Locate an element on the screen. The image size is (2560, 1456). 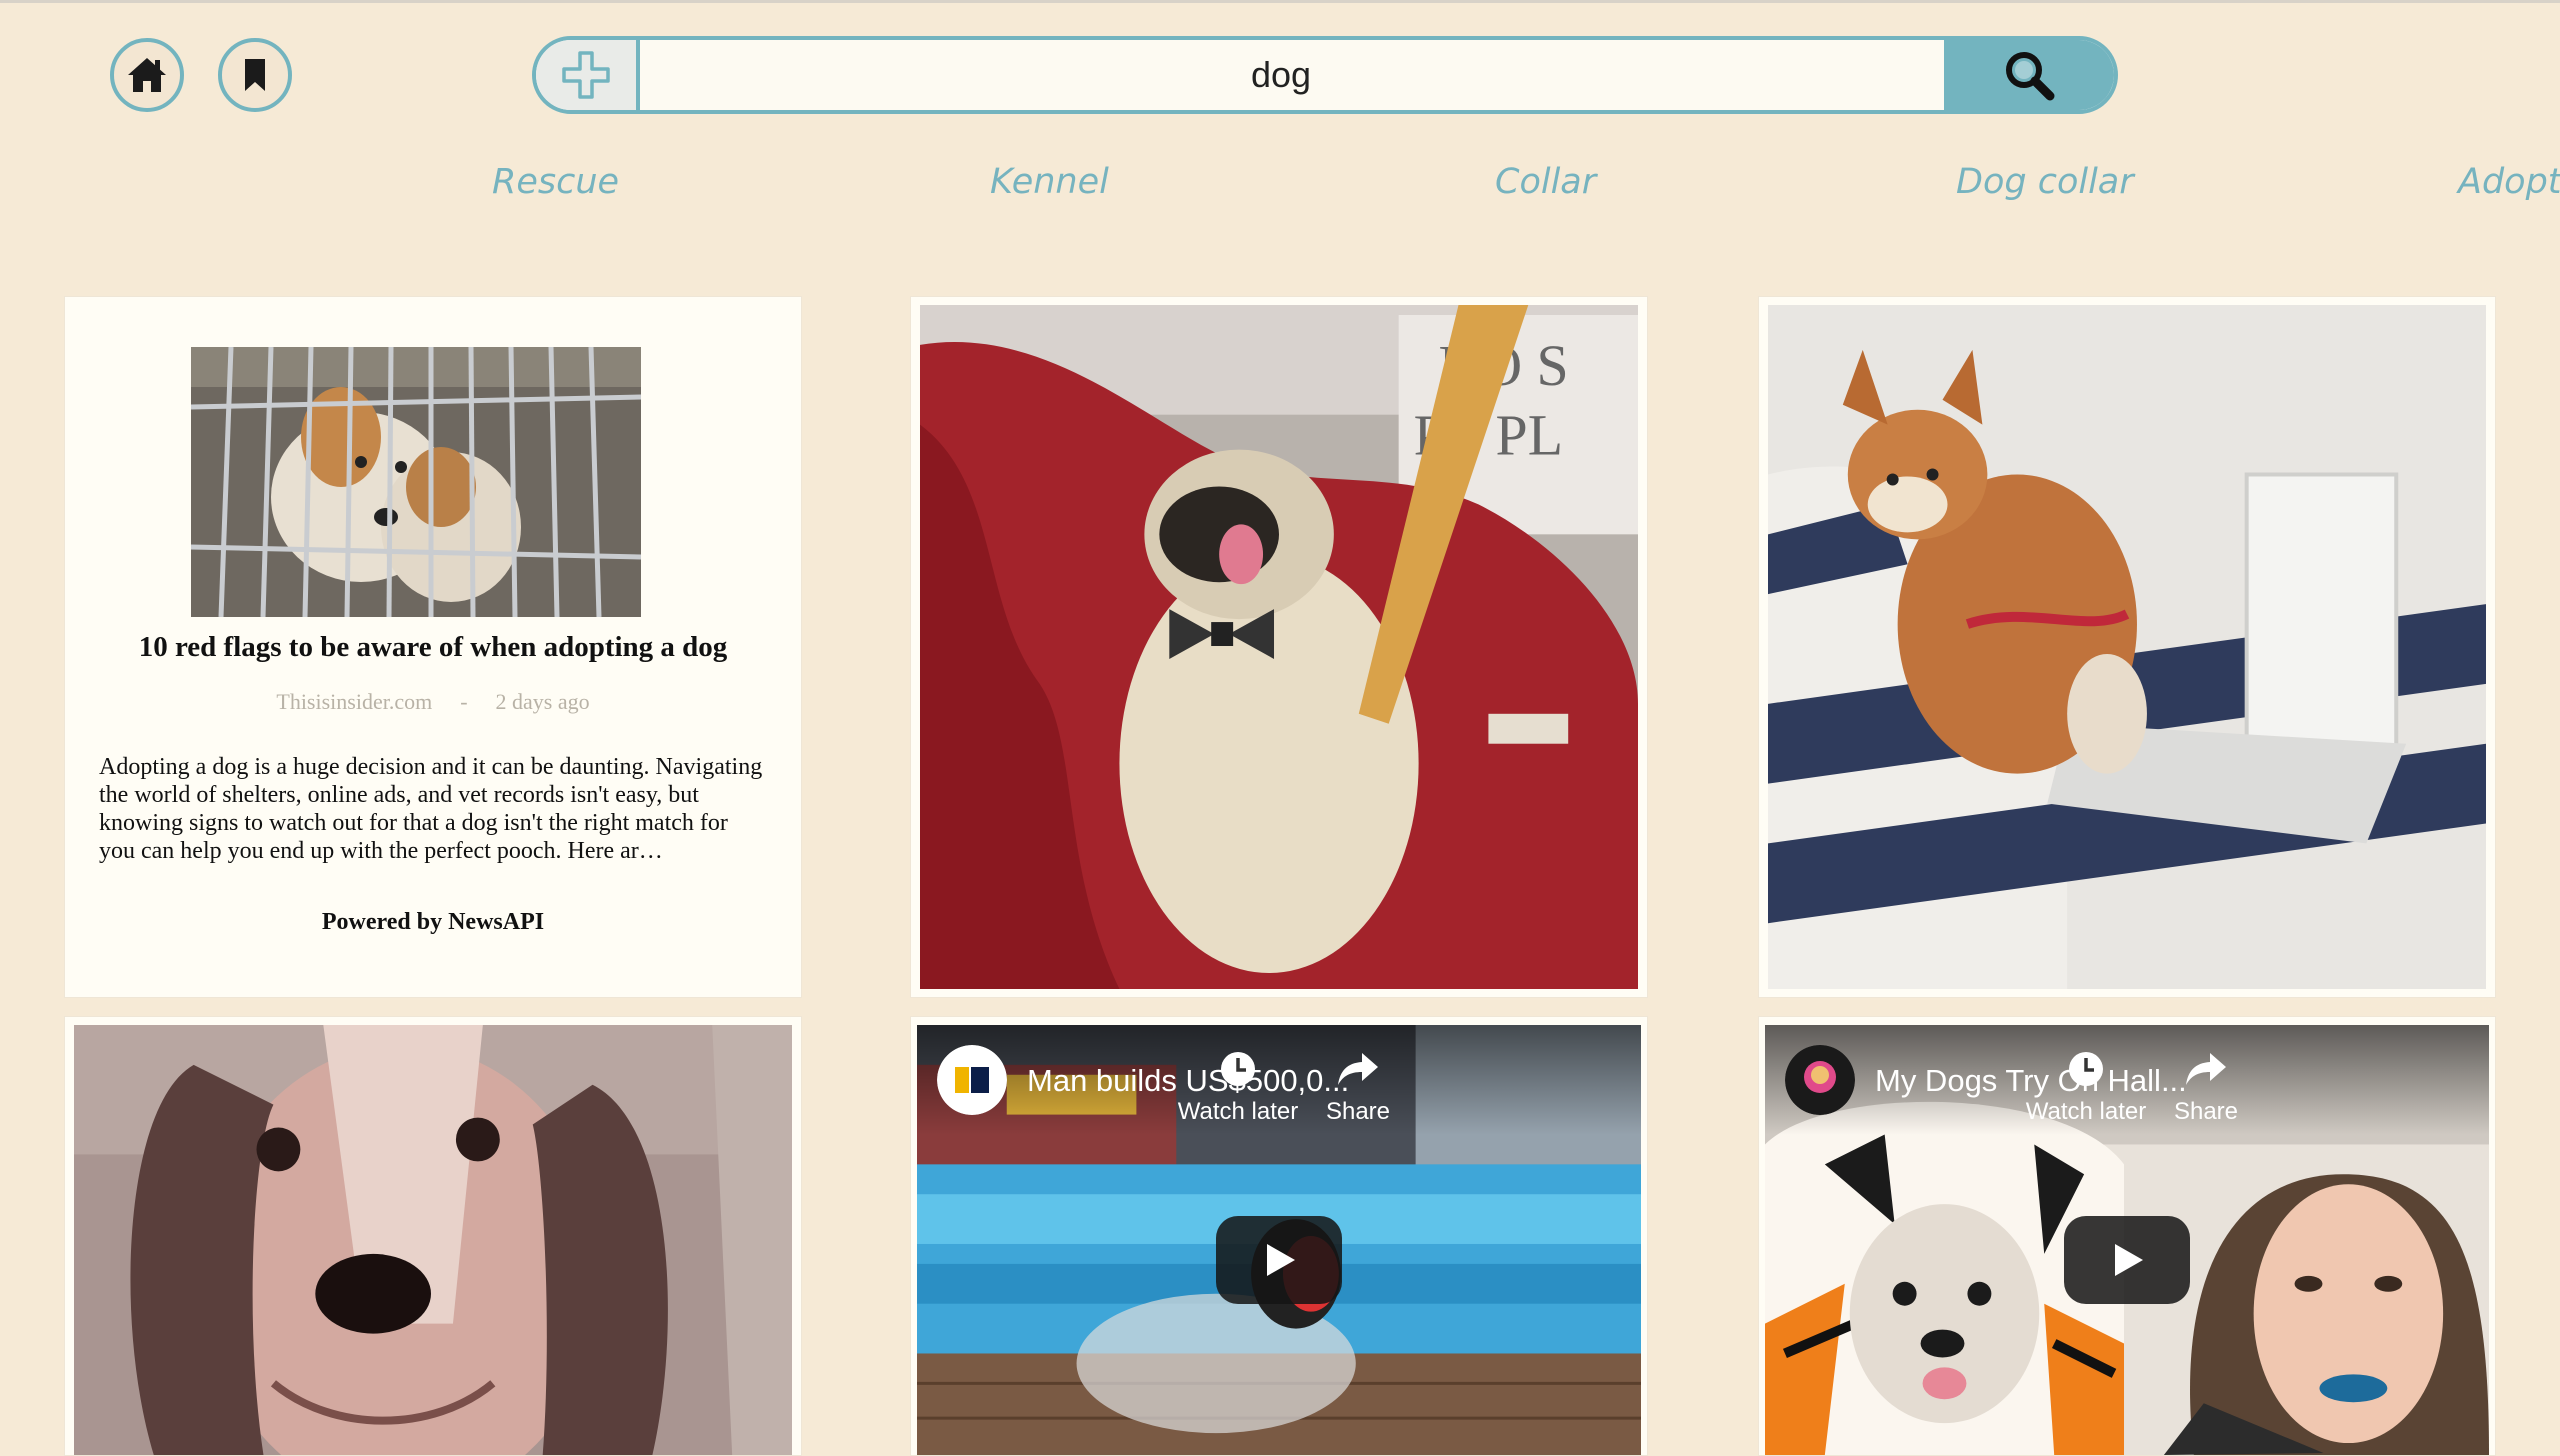
magnifier-icon is located at coordinates (2030, 76).